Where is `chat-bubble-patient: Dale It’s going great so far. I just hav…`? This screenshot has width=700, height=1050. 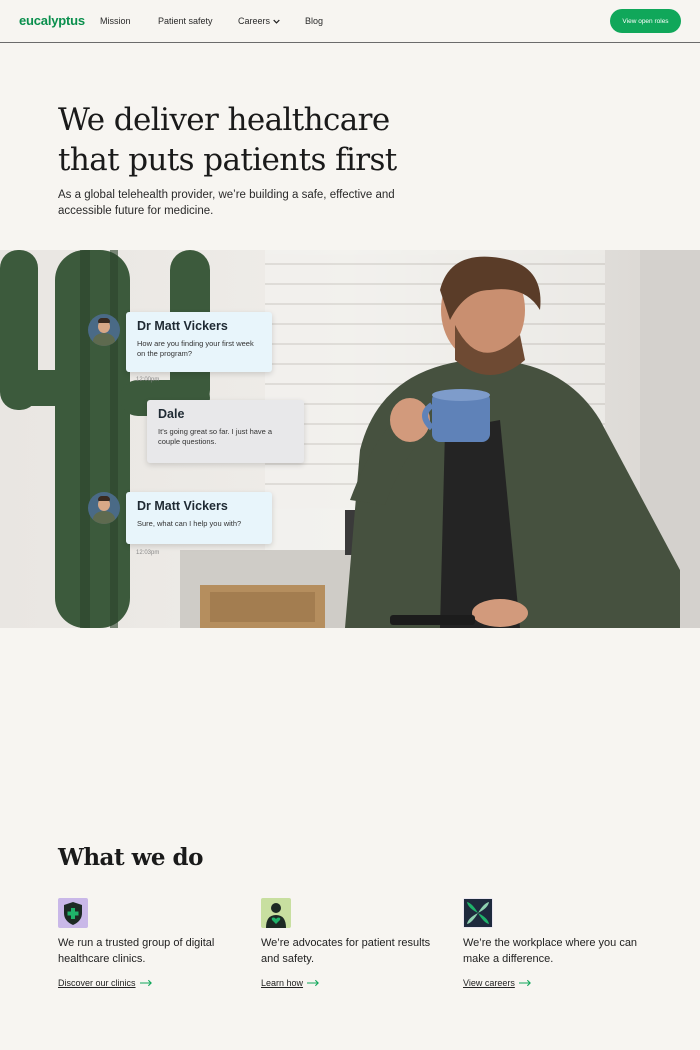 chat-bubble-patient: Dale It’s going great so far. I just hav… is located at coordinates (225, 431).